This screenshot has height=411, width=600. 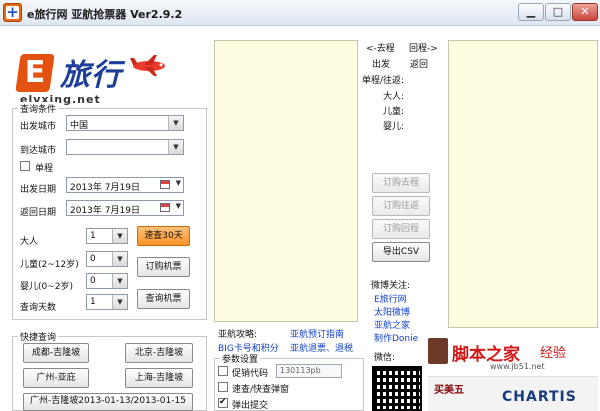 I want to click on depart-date-value: 2013年 7月19日, so click(x=105, y=188).